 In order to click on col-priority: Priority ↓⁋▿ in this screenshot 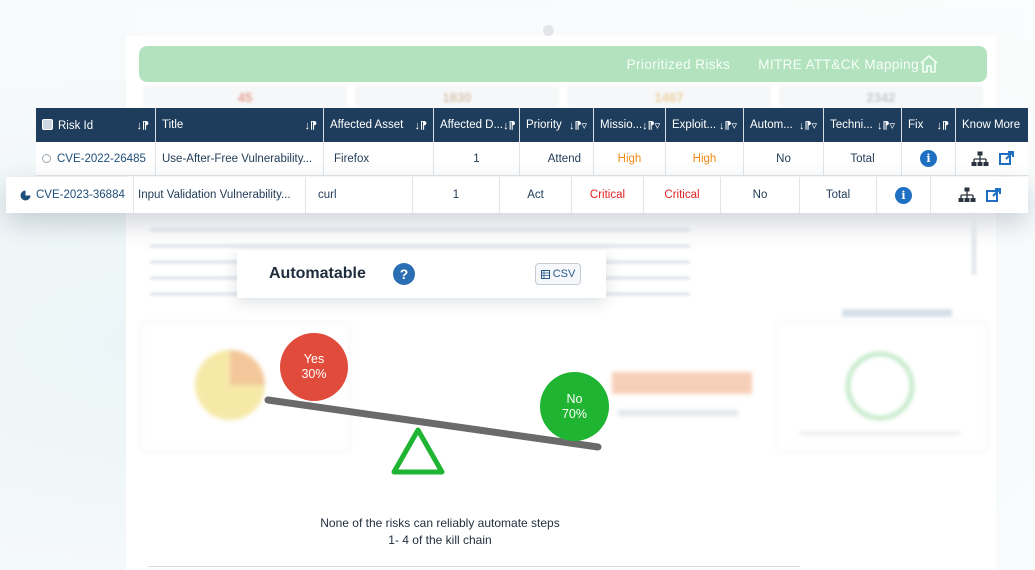, I will do `click(557, 125)`.